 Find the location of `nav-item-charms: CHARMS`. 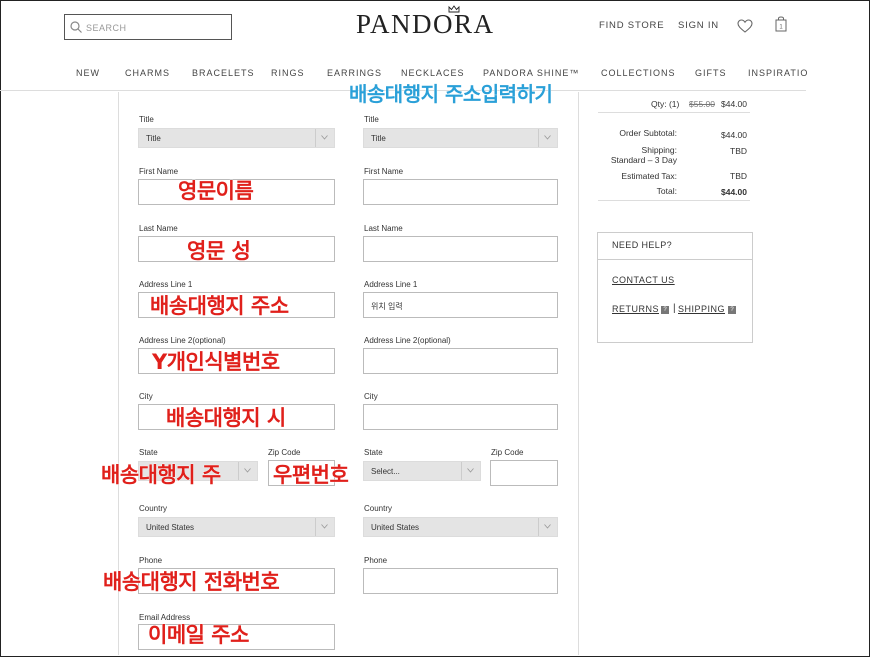

nav-item-charms: CHARMS is located at coordinates (147, 73).